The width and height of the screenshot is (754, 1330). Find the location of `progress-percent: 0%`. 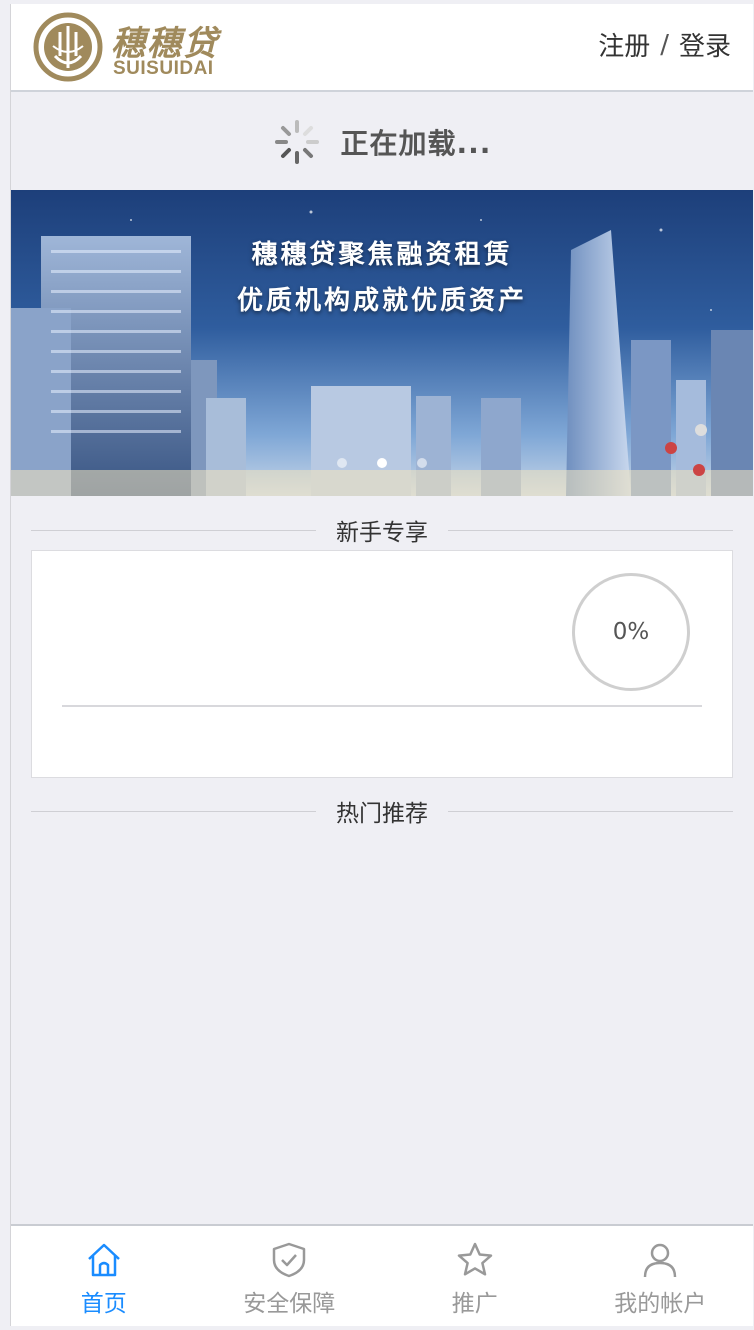

progress-percent: 0% is located at coordinates (631, 632).